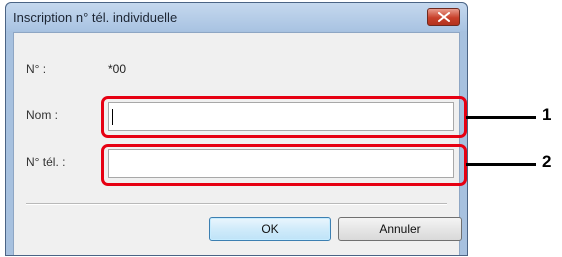 The image size is (562, 257). Describe the element at coordinates (400, 229) in the screenshot. I see `cancel-button: Annuler` at that location.